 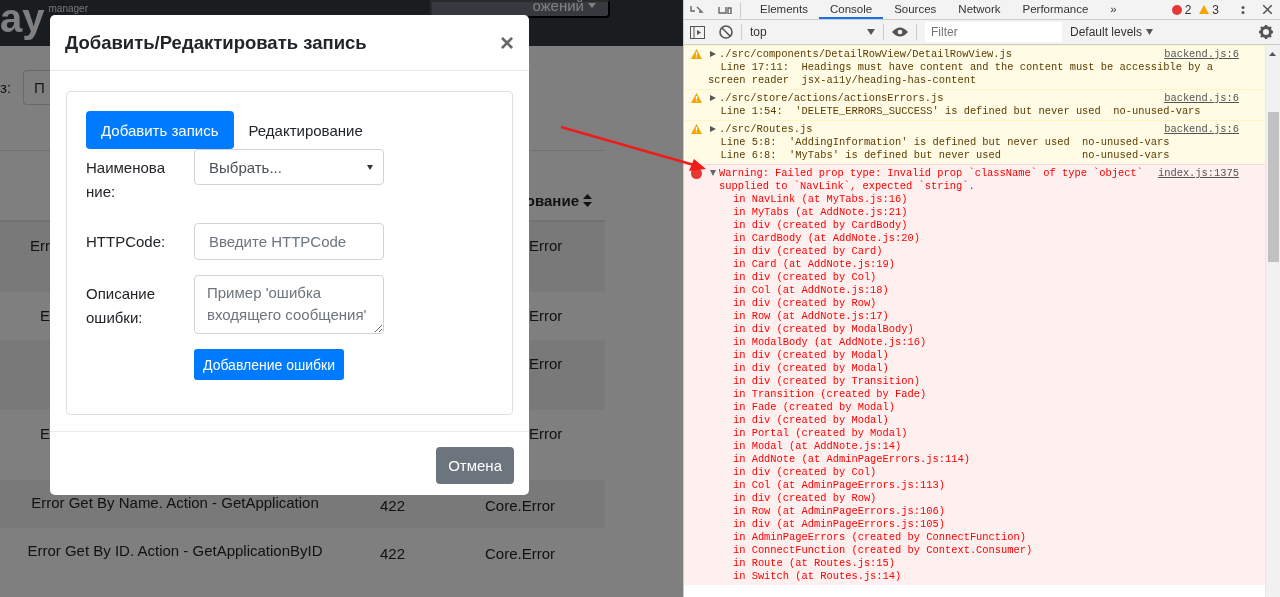 I want to click on error-icon, so click(x=1176, y=9).